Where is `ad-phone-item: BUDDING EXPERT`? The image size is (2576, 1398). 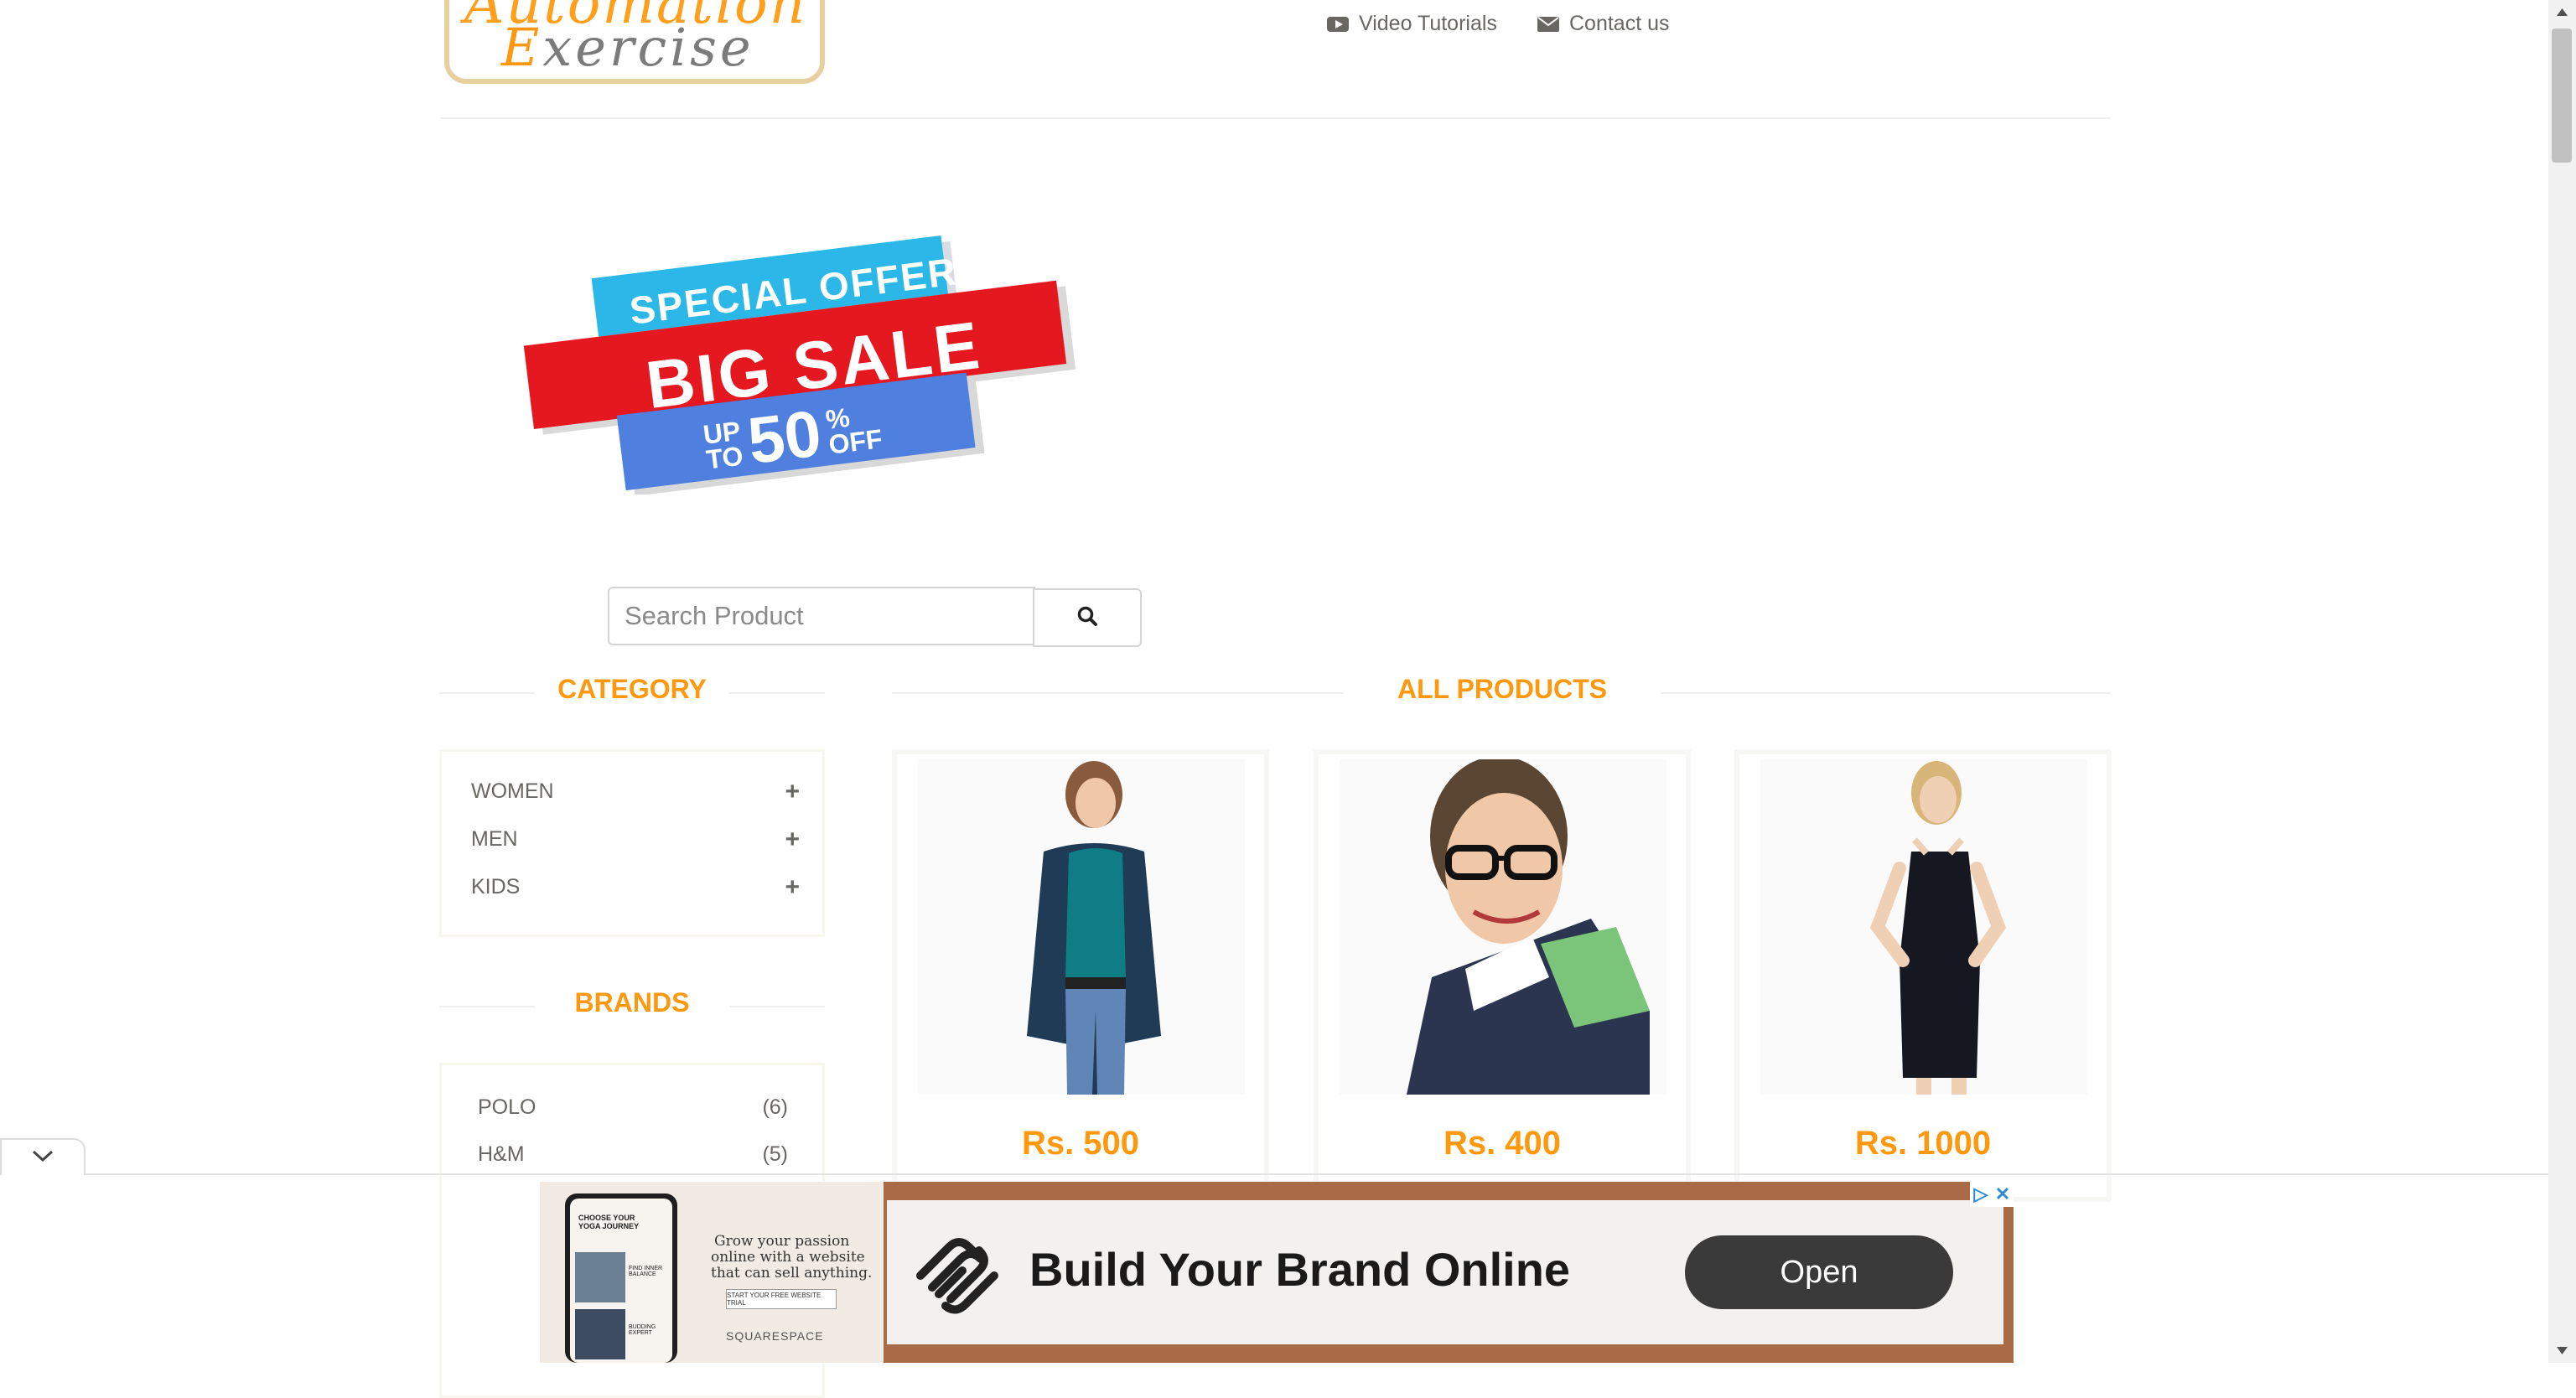
ad-phone-item: BUDDING EXPERT is located at coordinates (642, 1330).